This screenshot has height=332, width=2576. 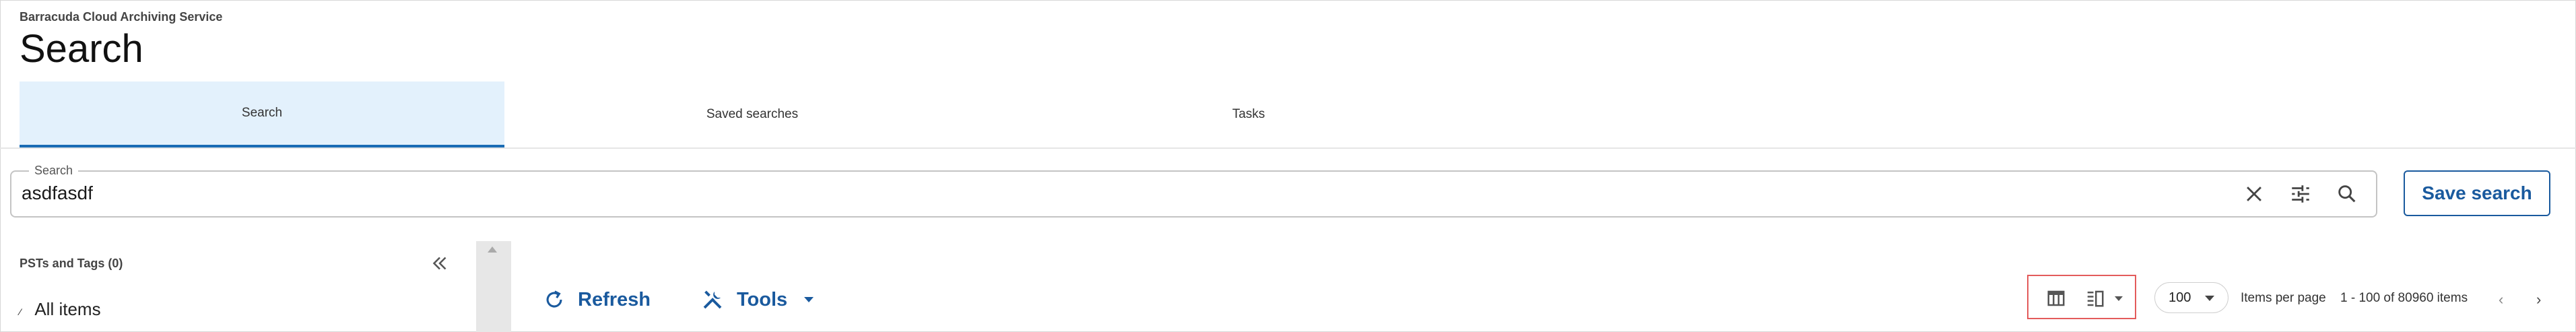 What do you see at coordinates (2283, 298) in the screenshot?
I see `items-per-page-label: Items per page` at bounding box center [2283, 298].